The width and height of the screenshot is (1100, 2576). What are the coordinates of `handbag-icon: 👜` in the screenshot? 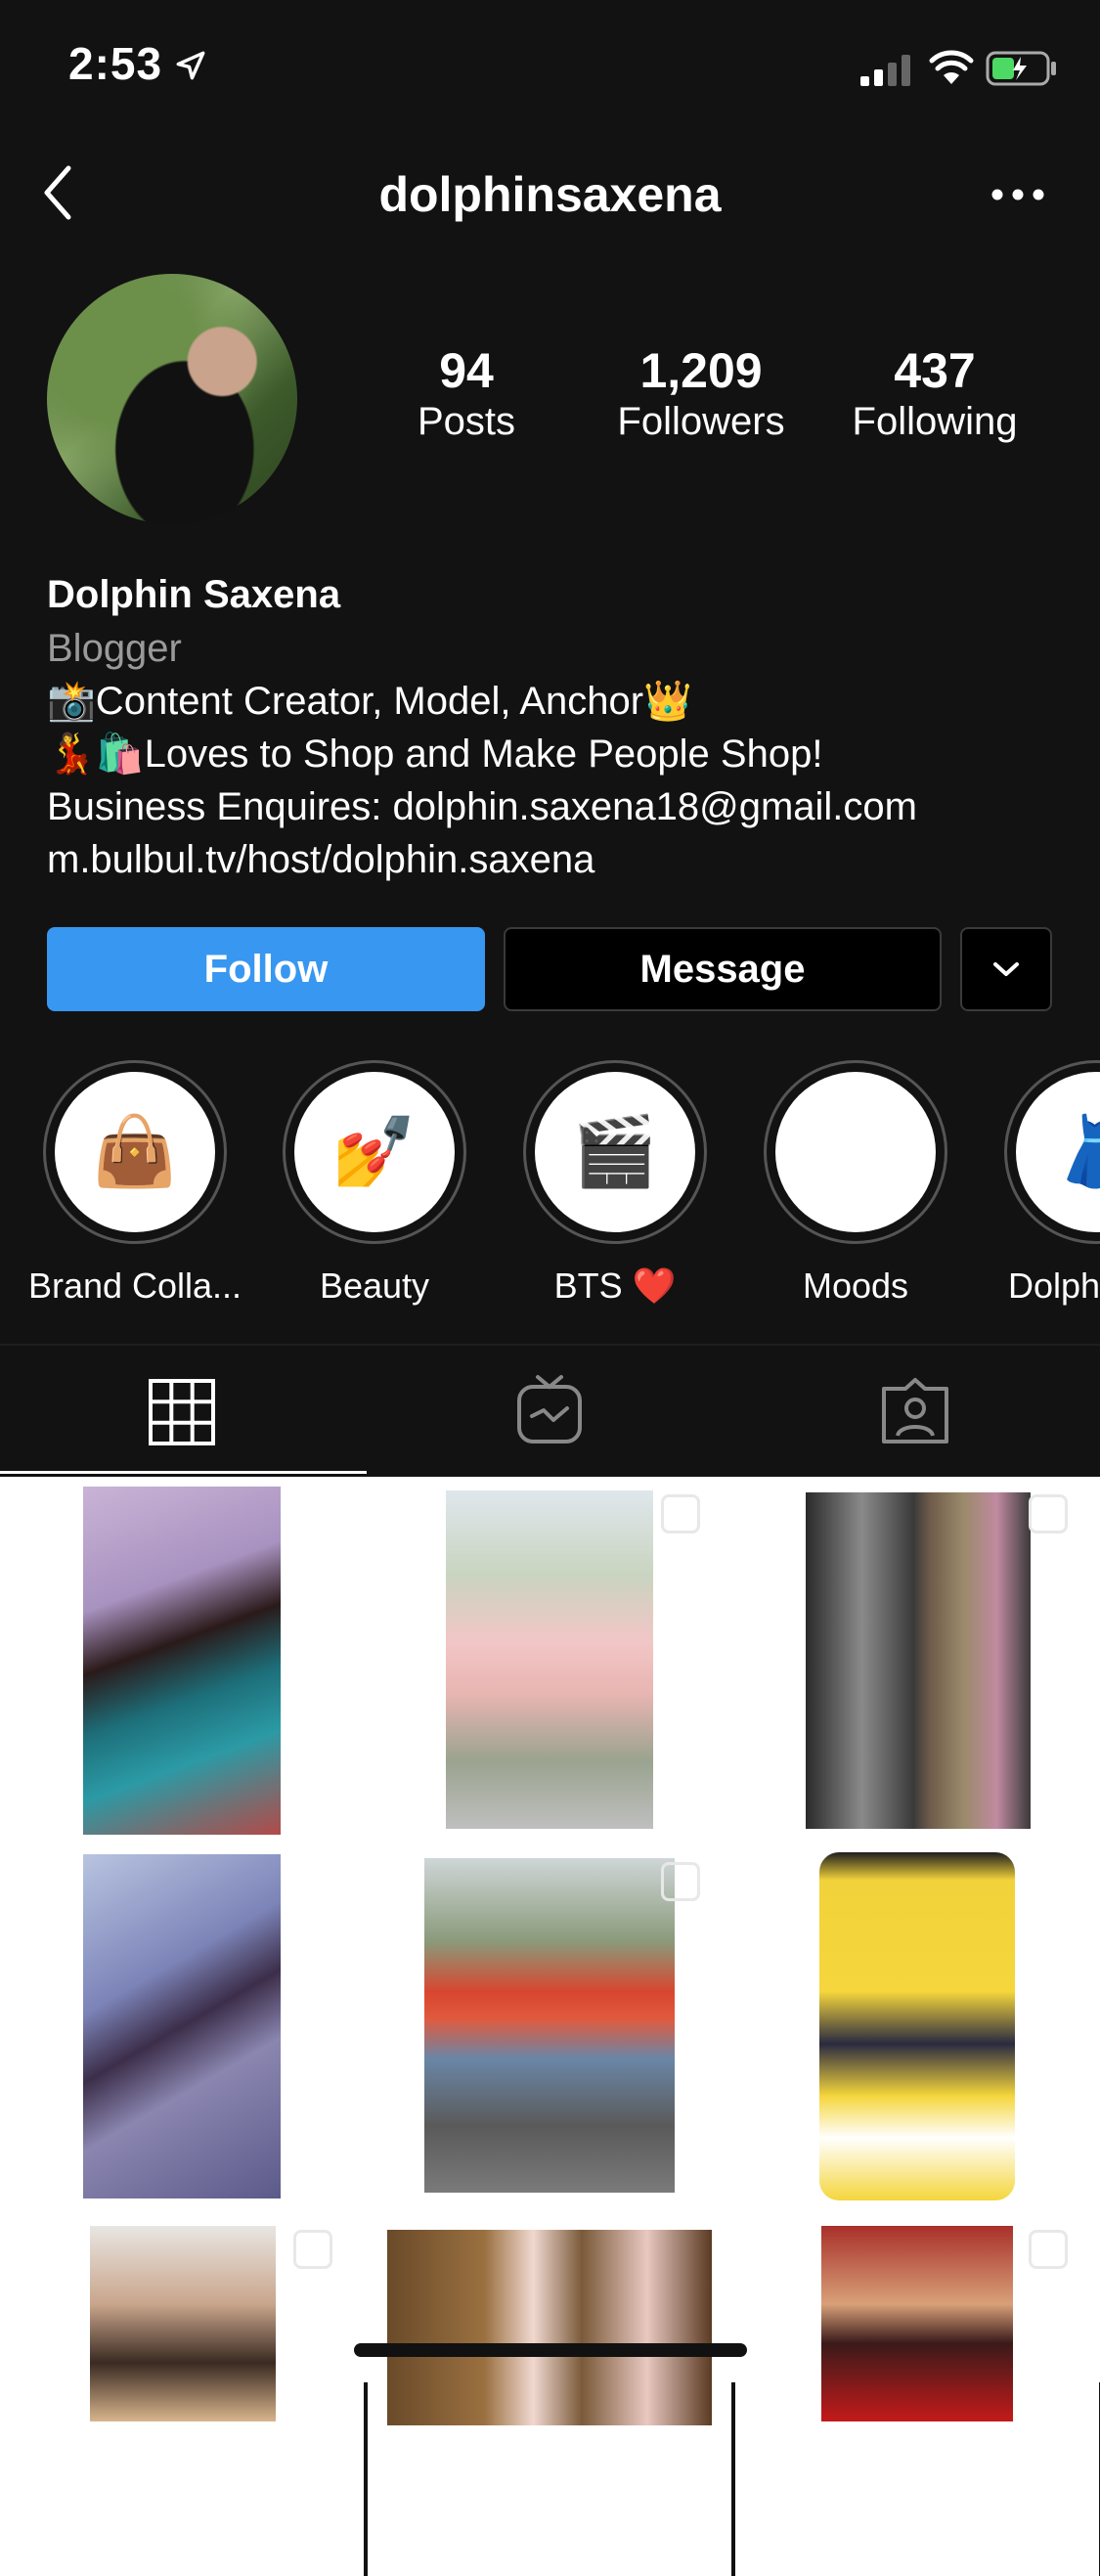 It's located at (135, 1152).